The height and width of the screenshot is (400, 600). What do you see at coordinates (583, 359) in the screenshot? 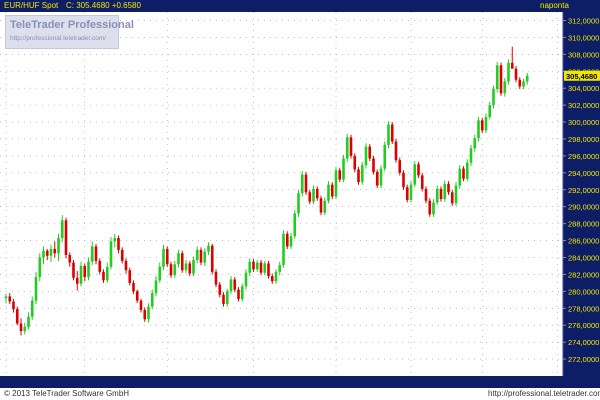
I see `y-tick-label: 272,0000` at bounding box center [583, 359].